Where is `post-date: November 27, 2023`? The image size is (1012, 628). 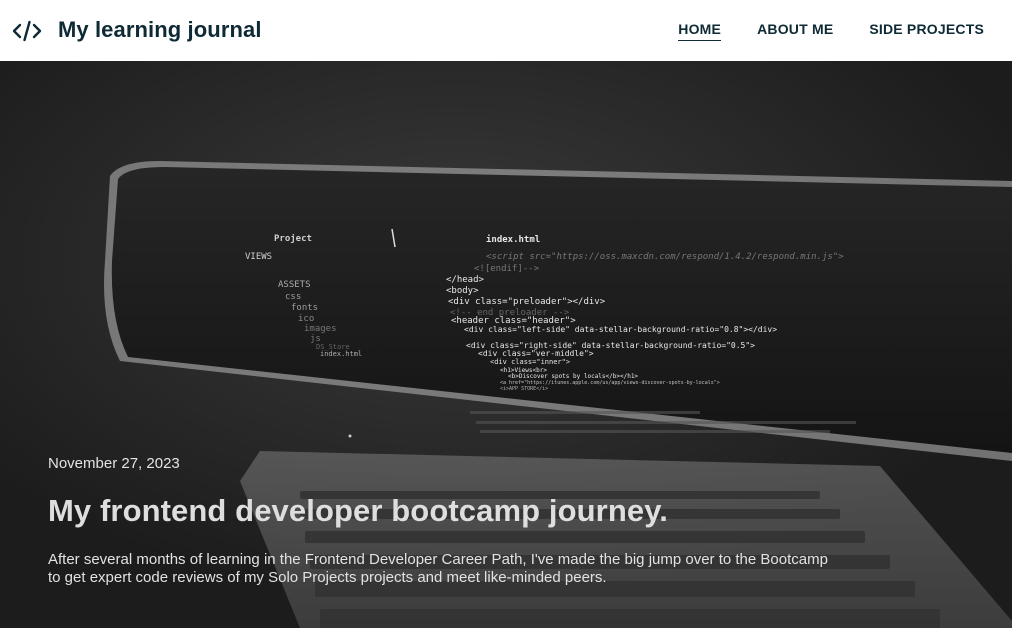
post-date: November 27, 2023 is located at coordinates (114, 463).